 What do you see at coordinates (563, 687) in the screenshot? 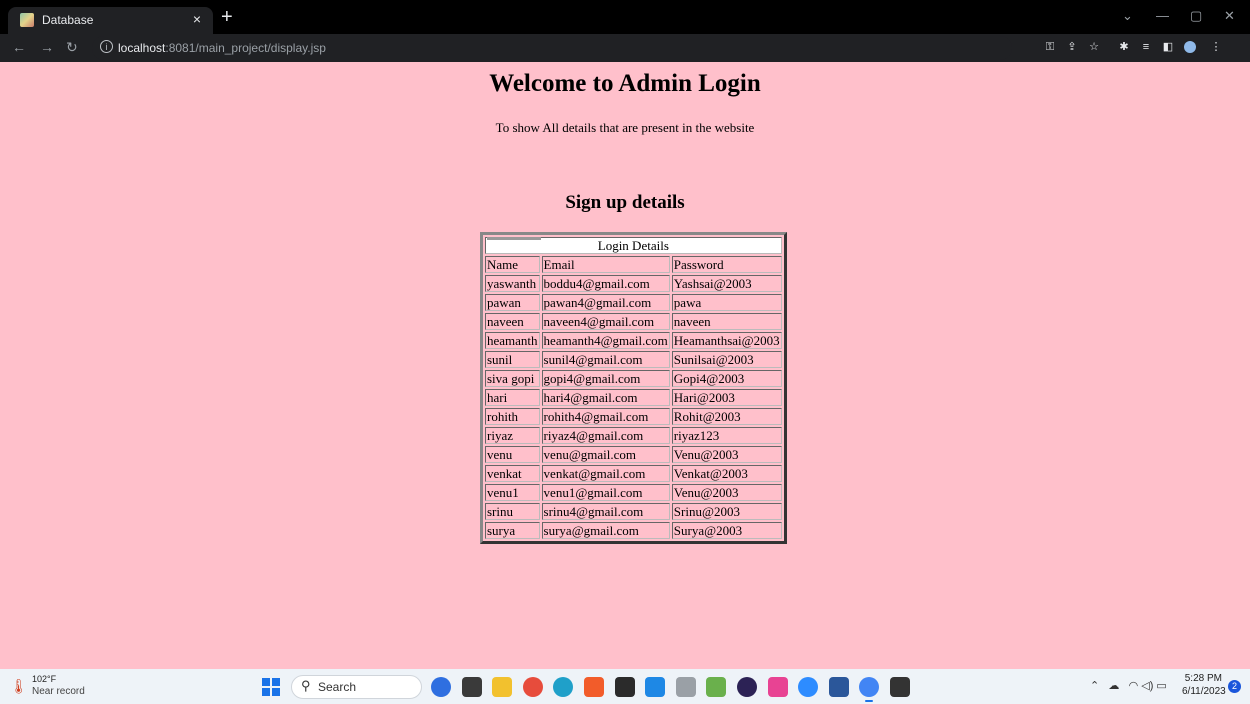
I see `edge-app-icon` at bounding box center [563, 687].